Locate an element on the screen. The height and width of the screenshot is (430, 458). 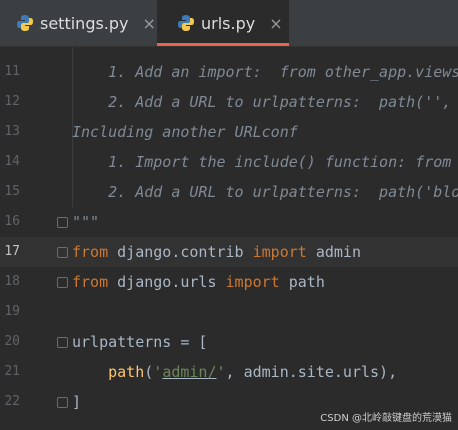
tab-label: urls.py is located at coordinates (228, 23).